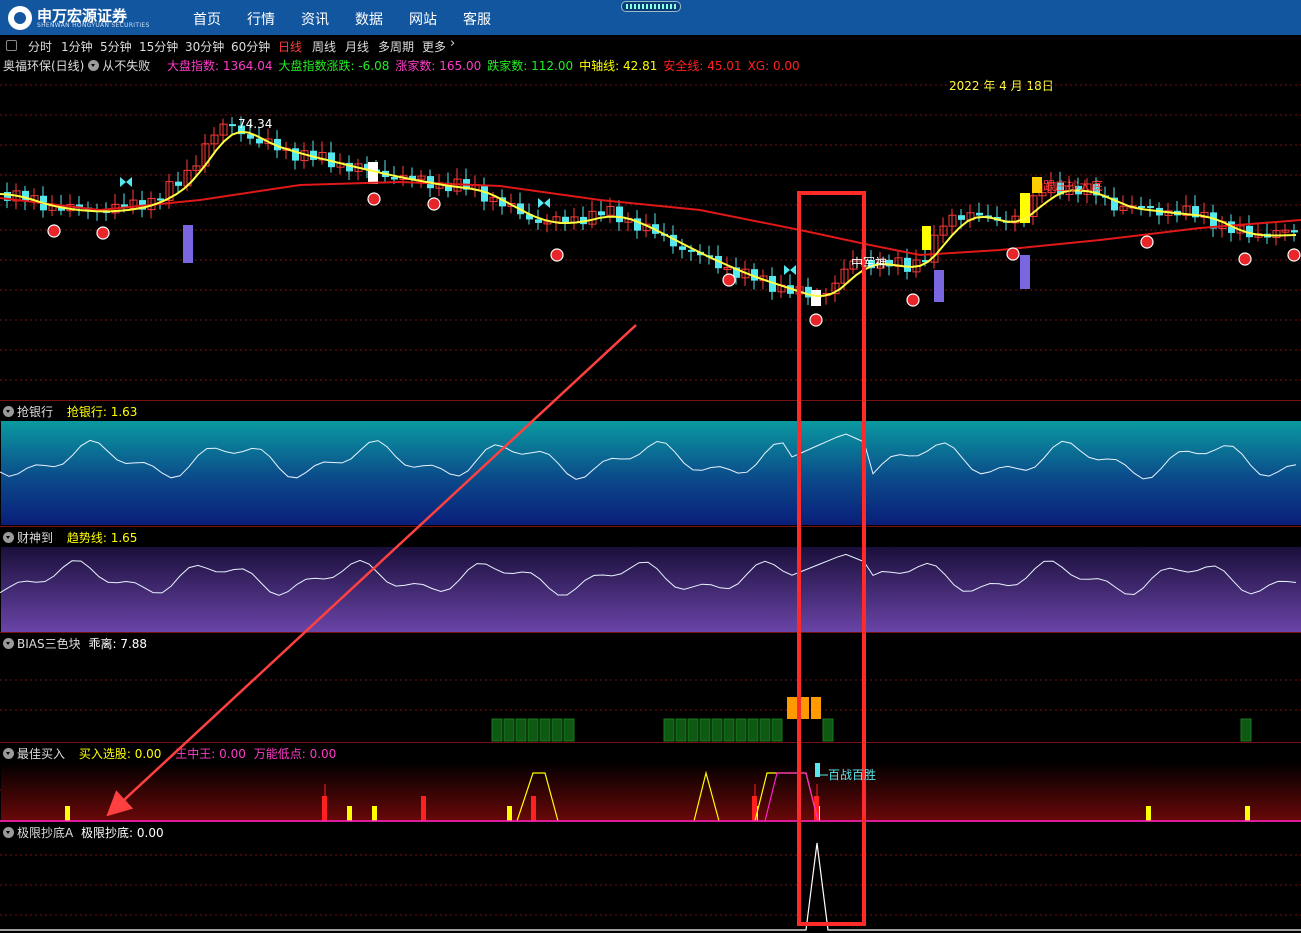 This screenshot has width=1301, height=933. What do you see at coordinates (158, 46) in the screenshot?
I see `period-15min: 15分钟` at bounding box center [158, 46].